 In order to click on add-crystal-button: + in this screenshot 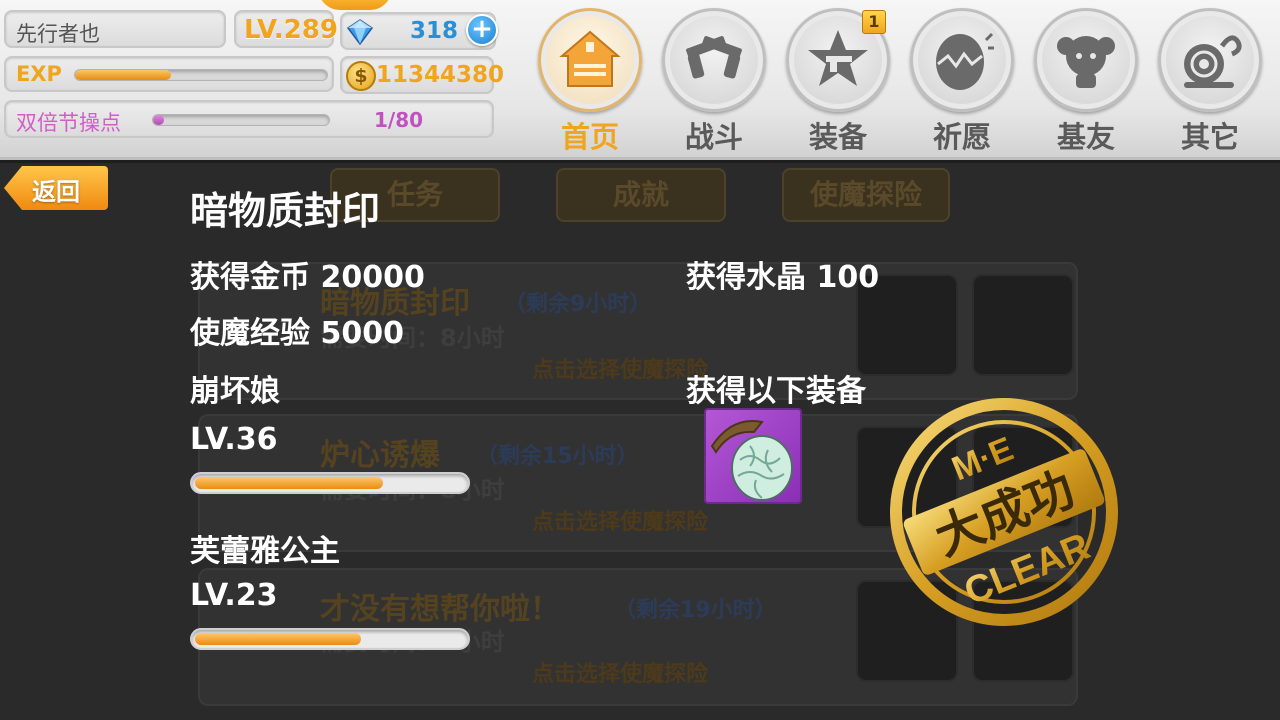, I will do `click(482, 30)`.